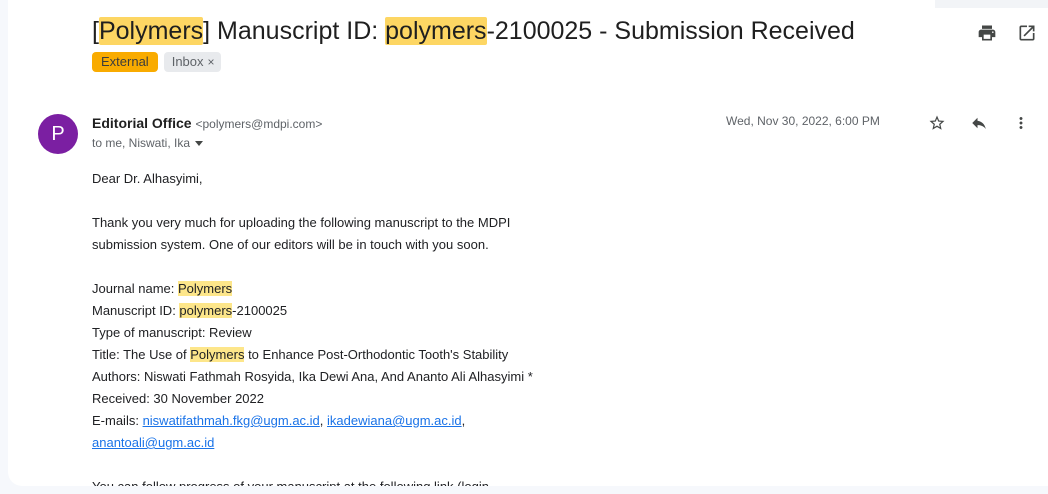 Image resolution: width=1048 pixels, height=494 pixels. I want to click on sender-name: Editorial Office, so click(142, 123).